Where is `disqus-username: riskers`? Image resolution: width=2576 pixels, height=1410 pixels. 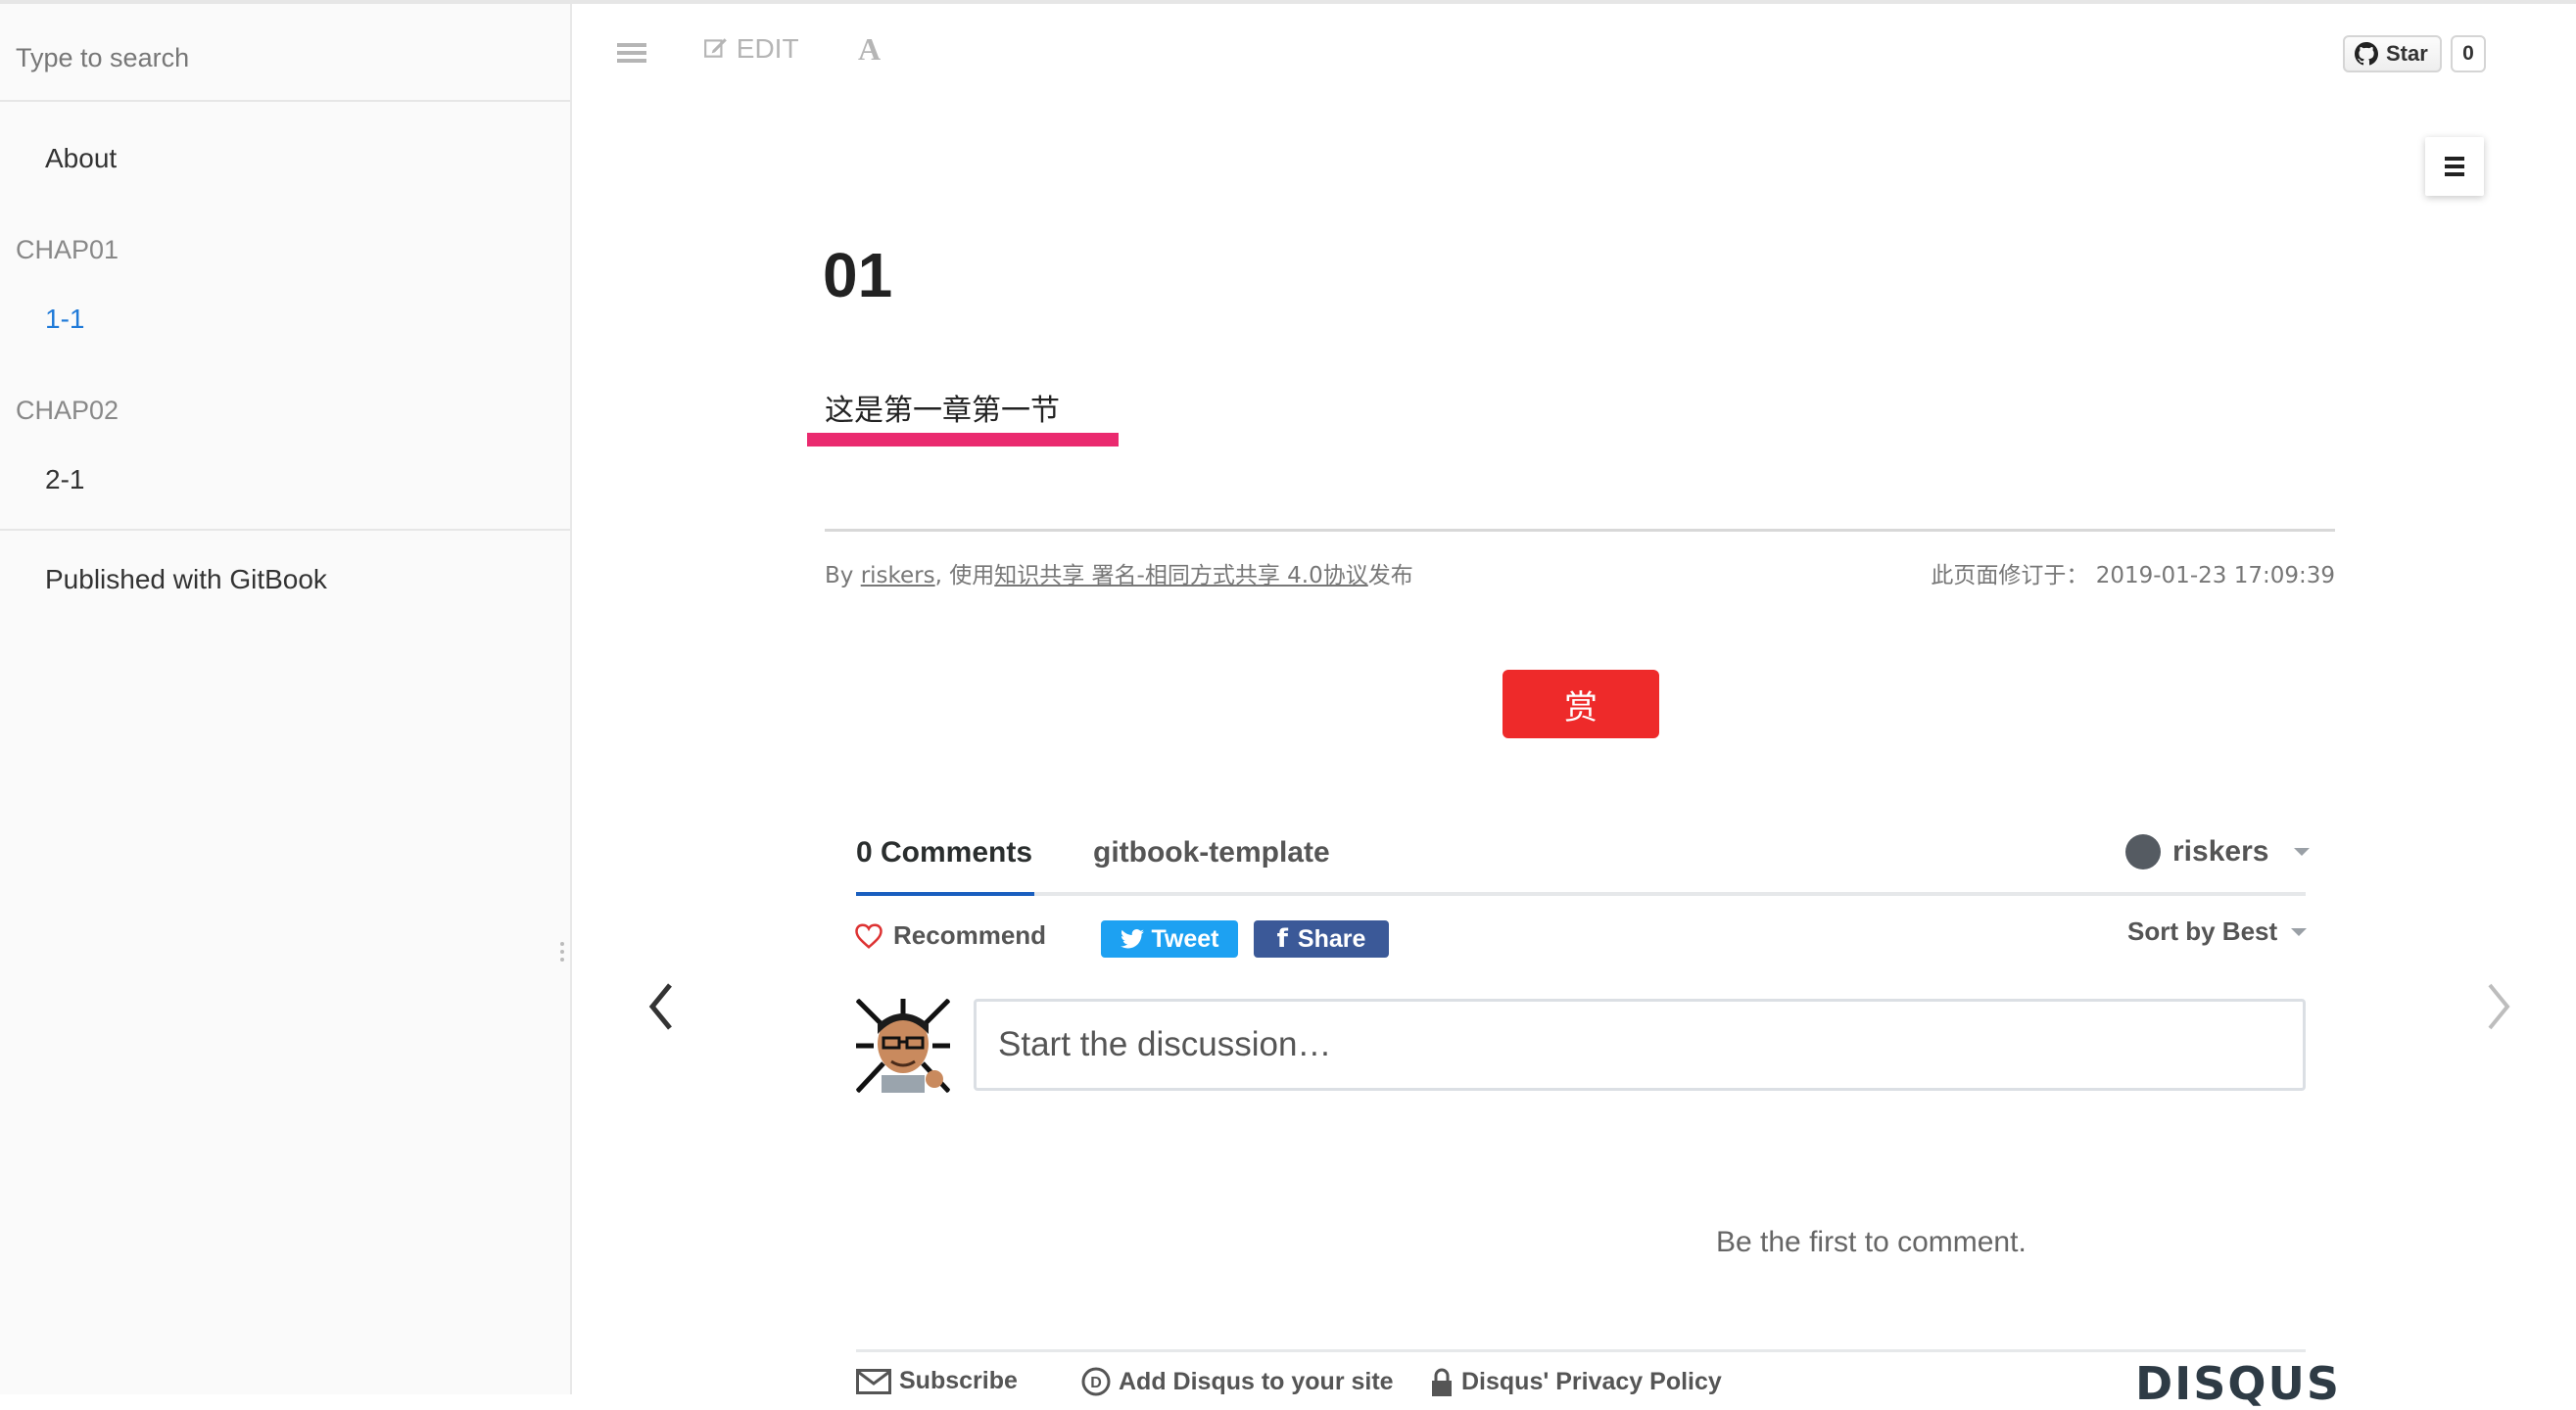 disqus-username: riskers is located at coordinates (2221, 851).